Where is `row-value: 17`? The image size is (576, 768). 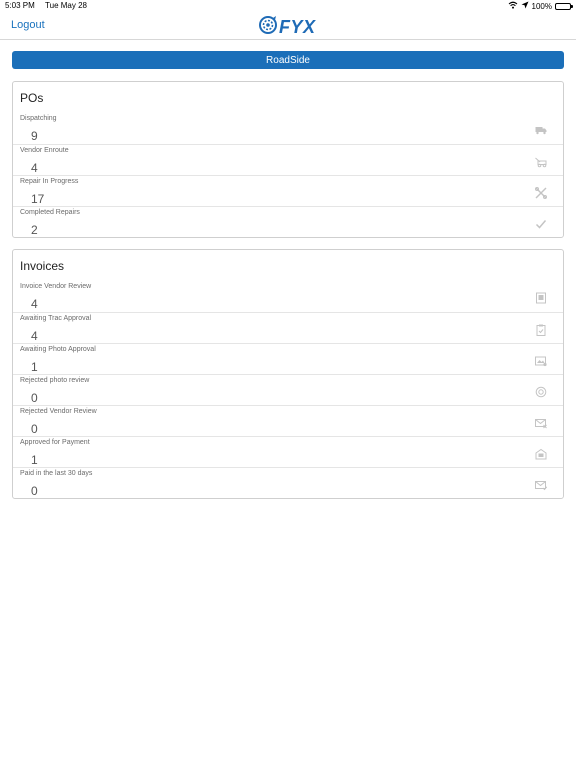
row-value: 17 is located at coordinates (38, 199).